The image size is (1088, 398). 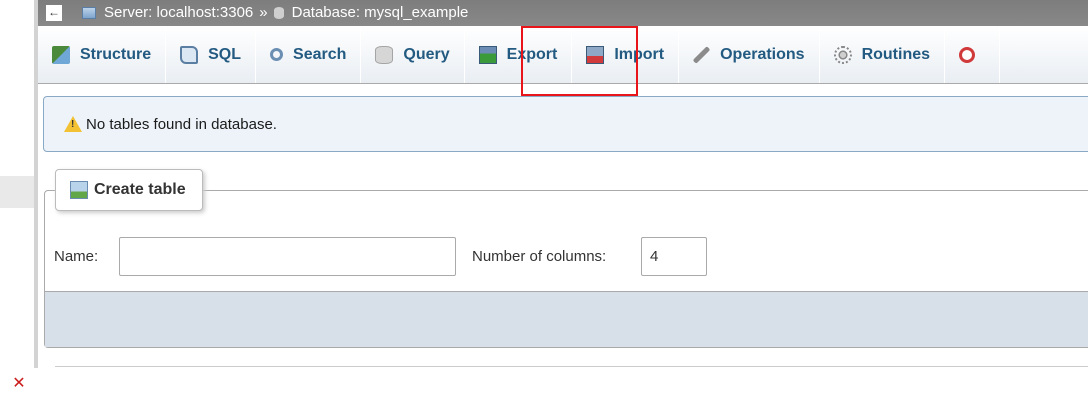 I want to click on export-icon, so click(x=487, y=54).